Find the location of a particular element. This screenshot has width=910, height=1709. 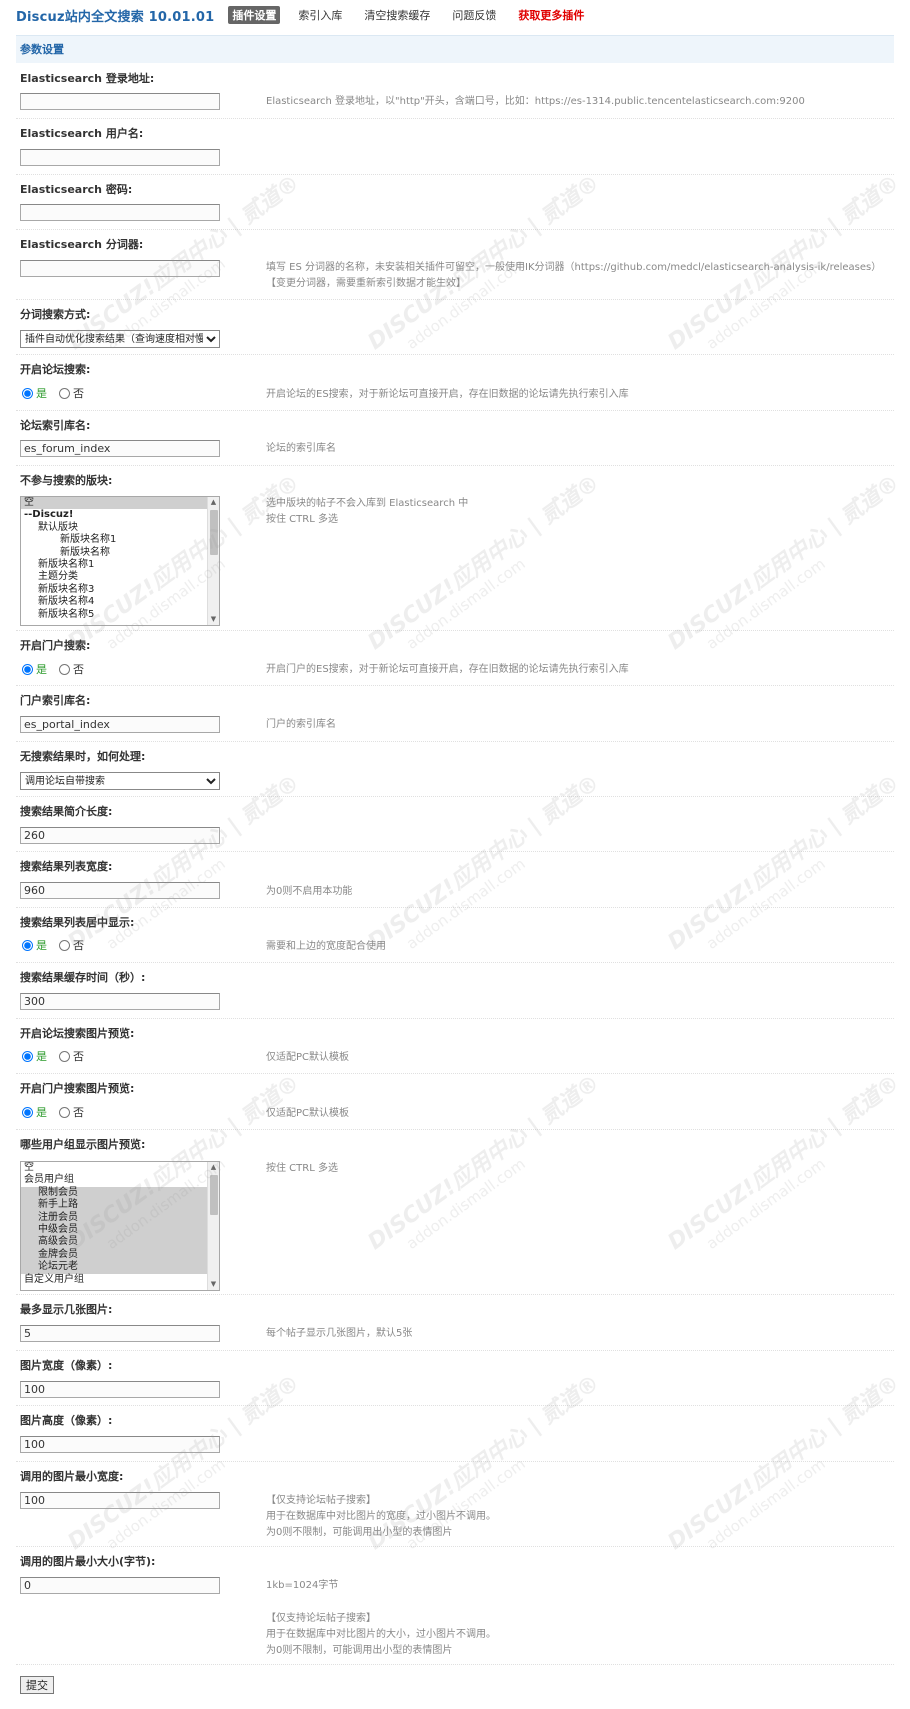

forum-search-no-radio is located at coordinates (64, 393).